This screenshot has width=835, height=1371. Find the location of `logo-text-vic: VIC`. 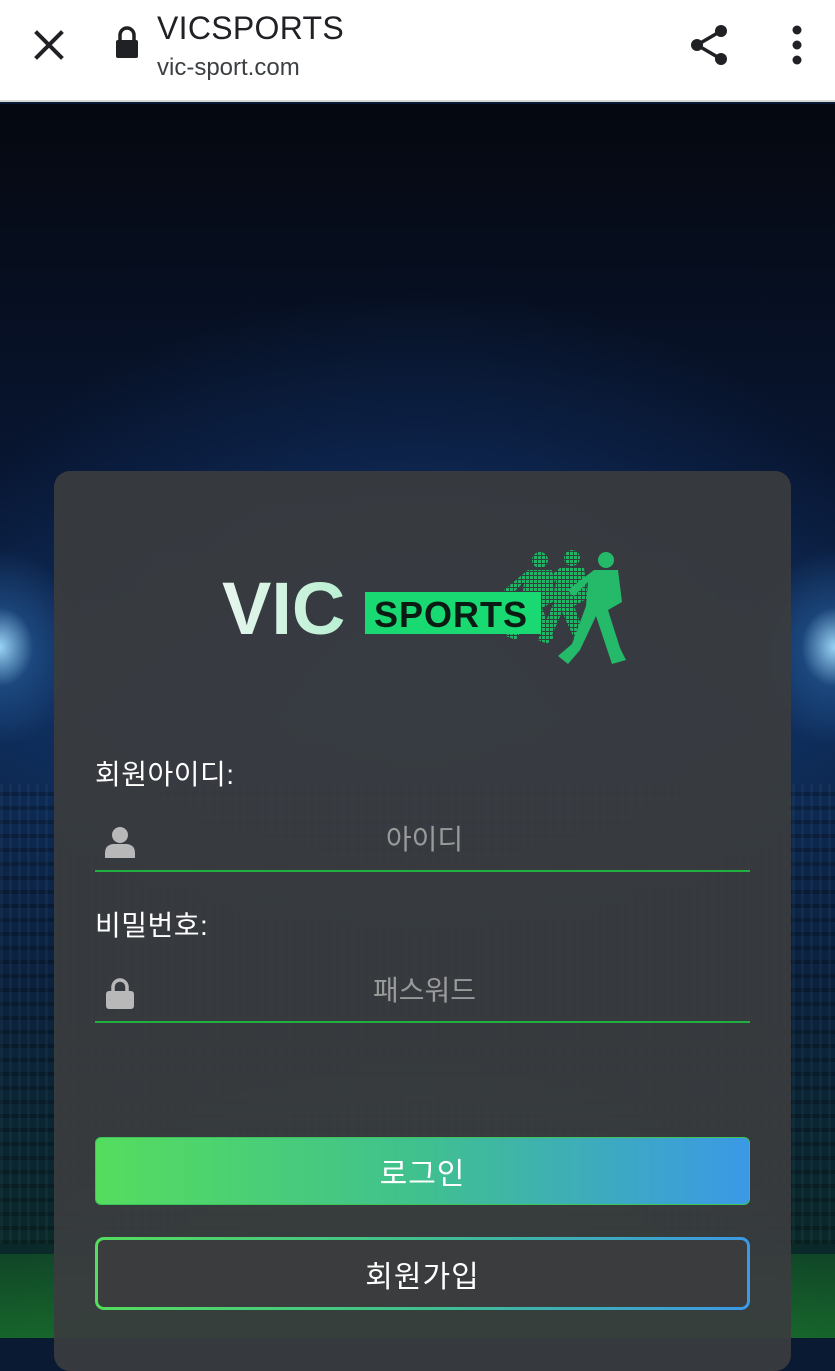

logo-text-vic: VIC is located at coordinates (283, 608).